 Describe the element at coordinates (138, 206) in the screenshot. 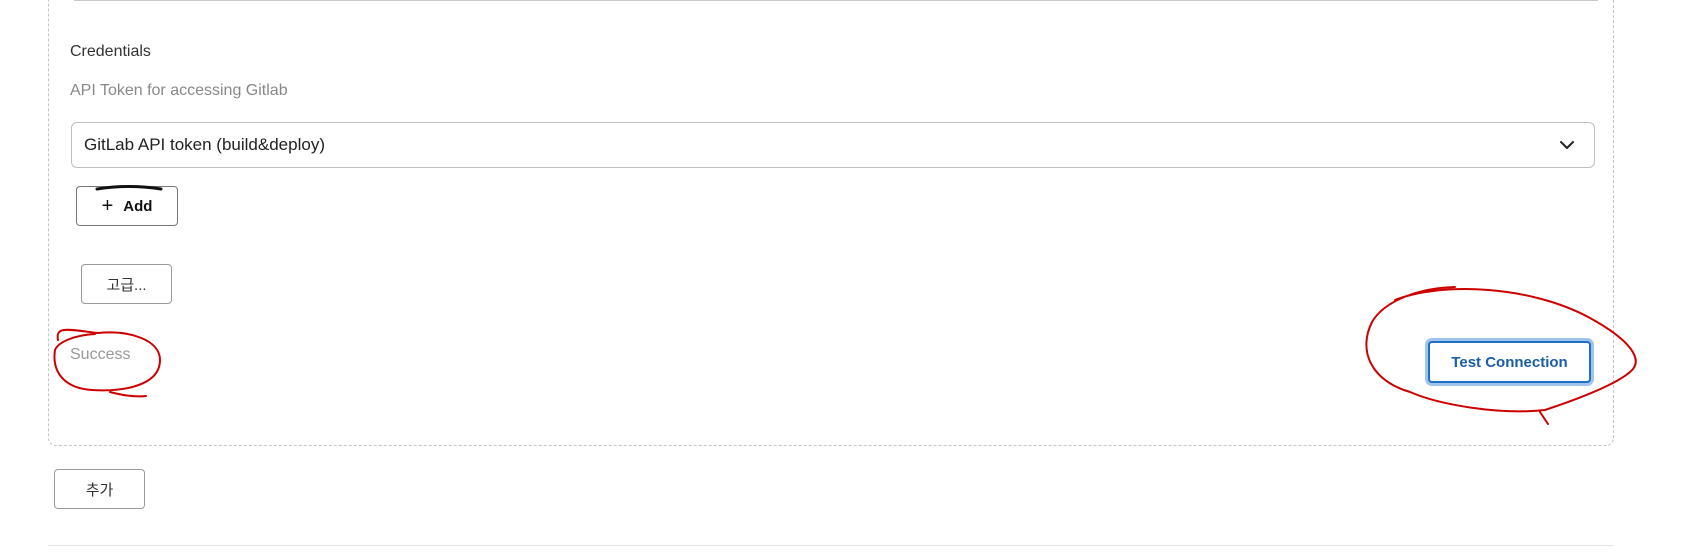

I see `add-credentials-label: Add` at that location.